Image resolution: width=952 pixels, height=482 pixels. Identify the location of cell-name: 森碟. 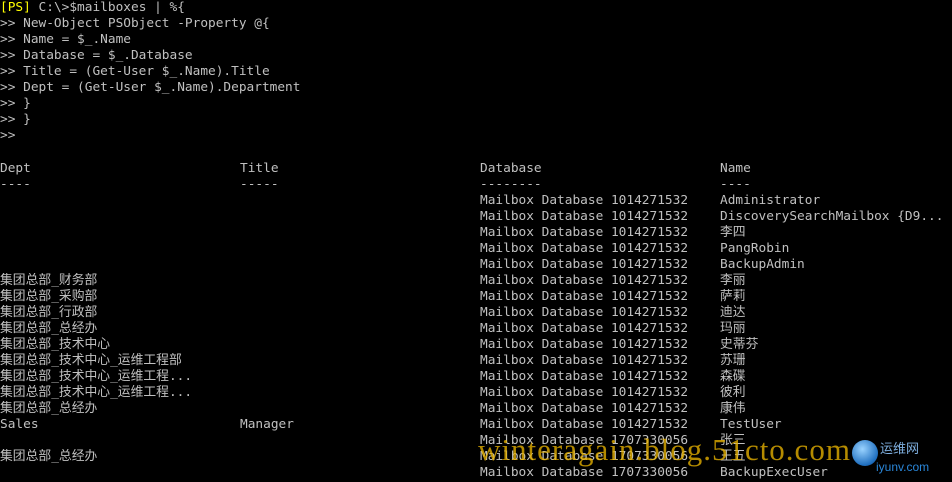
(733, 376).